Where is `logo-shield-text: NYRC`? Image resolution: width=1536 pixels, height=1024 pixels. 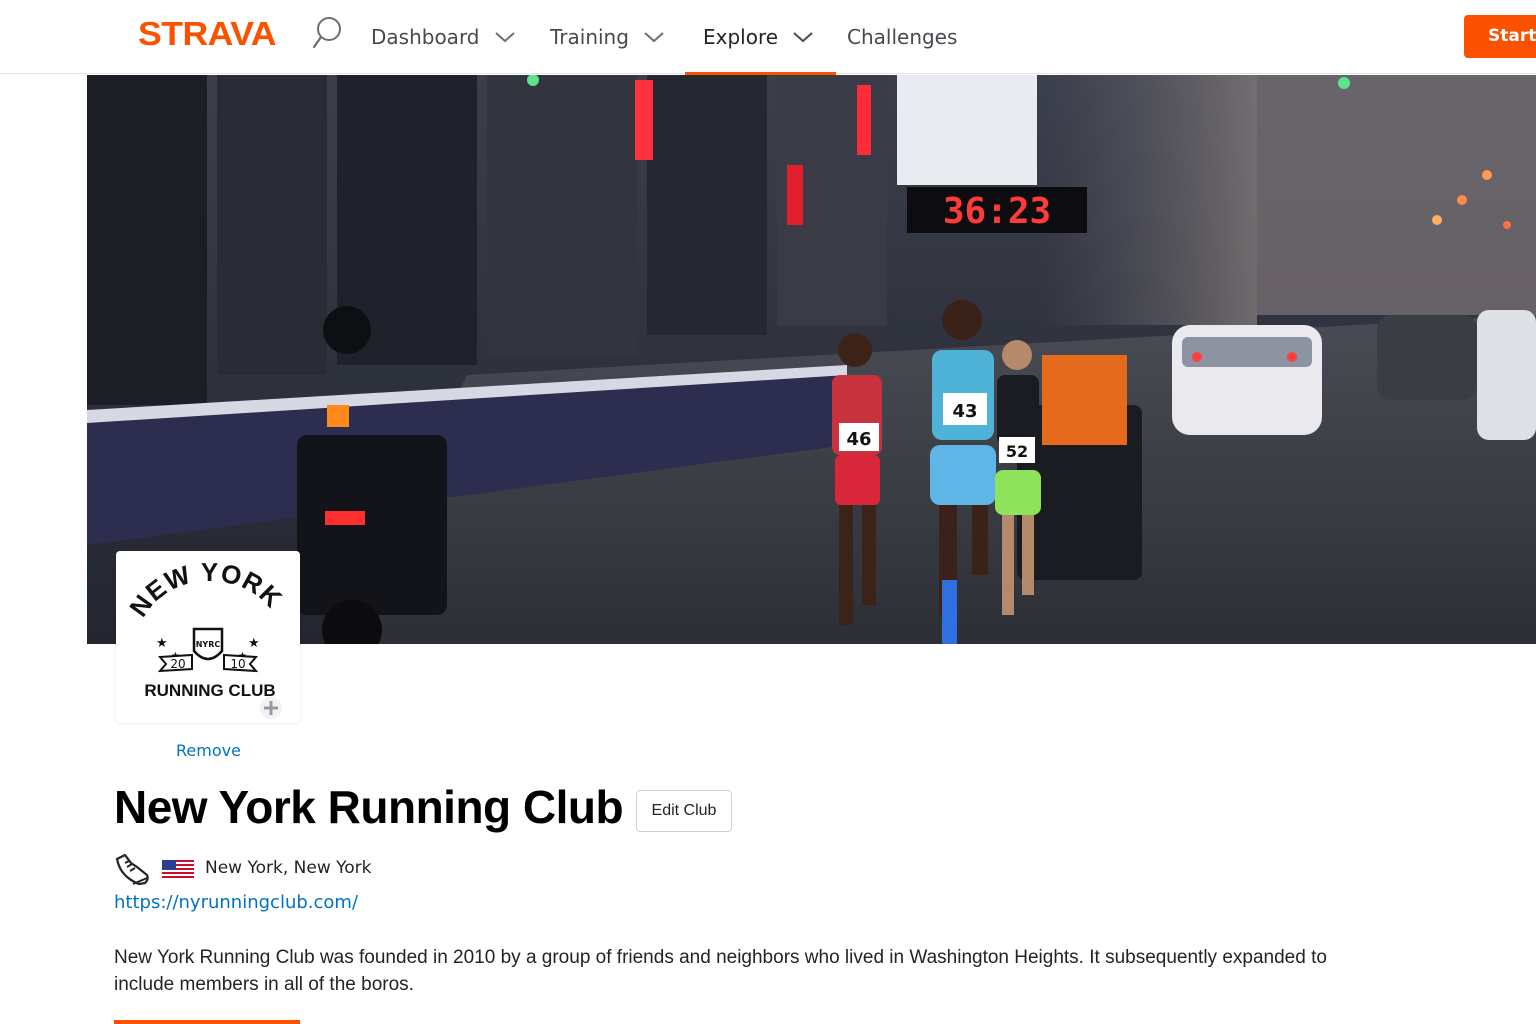
logo-shield-text: NYRC is located at coordinates (208, 644).